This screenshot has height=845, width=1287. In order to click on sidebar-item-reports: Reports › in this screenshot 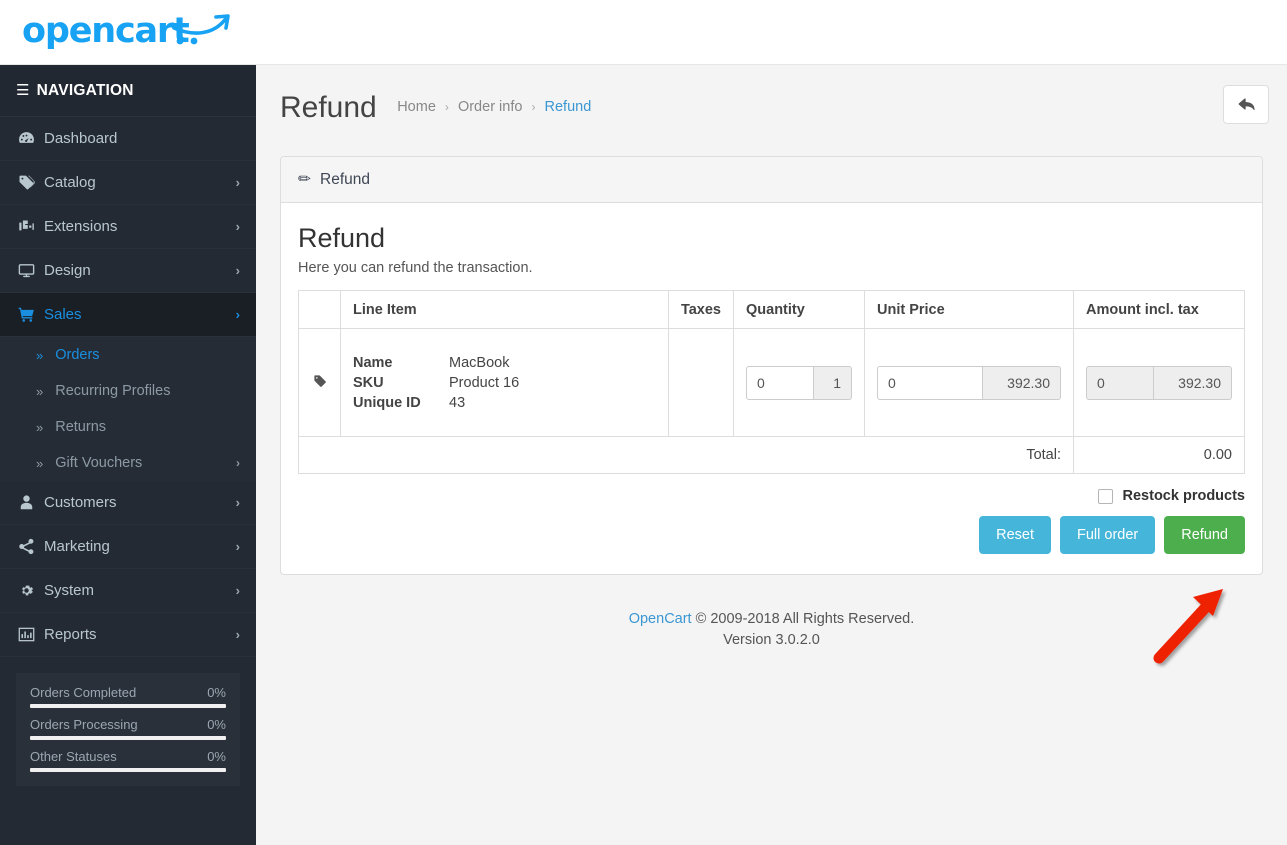, I will do `click(128, 635)`.